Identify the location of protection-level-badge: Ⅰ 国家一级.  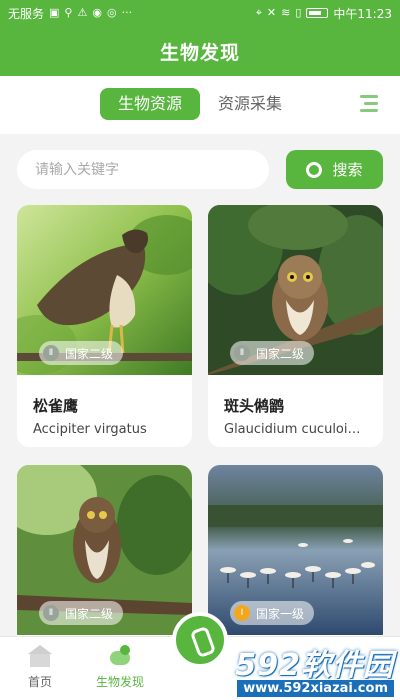
(272, 613).